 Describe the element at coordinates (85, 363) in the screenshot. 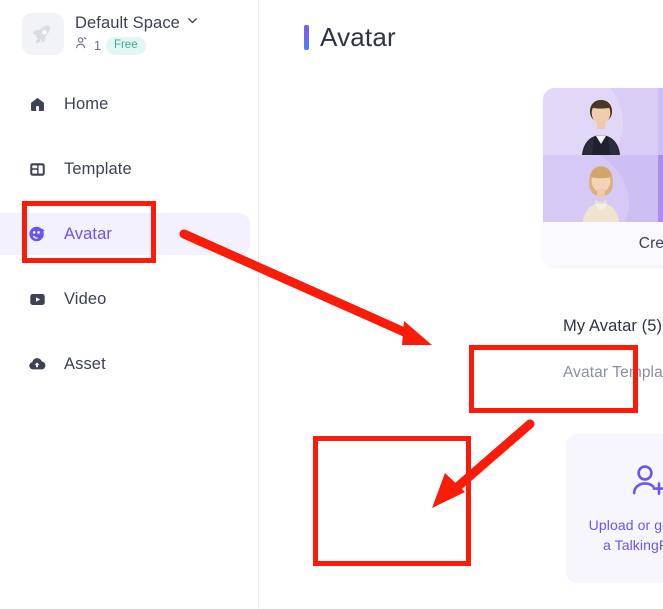

I see `sidebar-item-label: Asset` at that location.